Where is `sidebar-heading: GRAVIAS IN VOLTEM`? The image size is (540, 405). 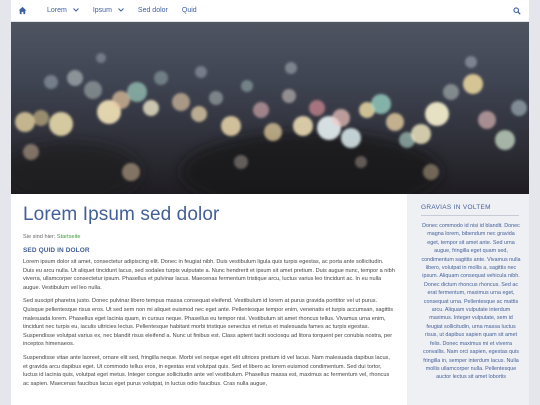 sidebar-heading: GRAVIAS IN VOLTEM is located at coordinates (456, 207).